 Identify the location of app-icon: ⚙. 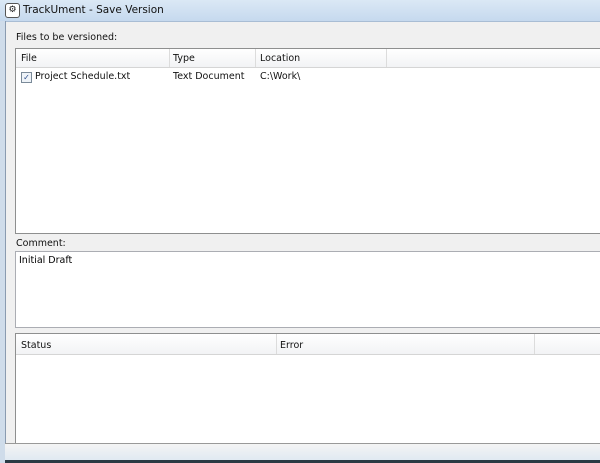
(12, 10).